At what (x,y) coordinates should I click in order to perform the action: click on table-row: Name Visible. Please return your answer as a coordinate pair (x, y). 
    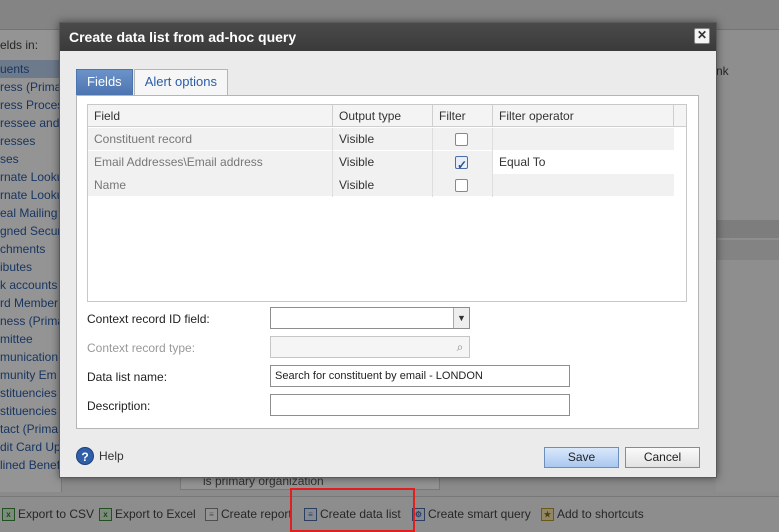
    Looking at the image, I should click on (381, 185).